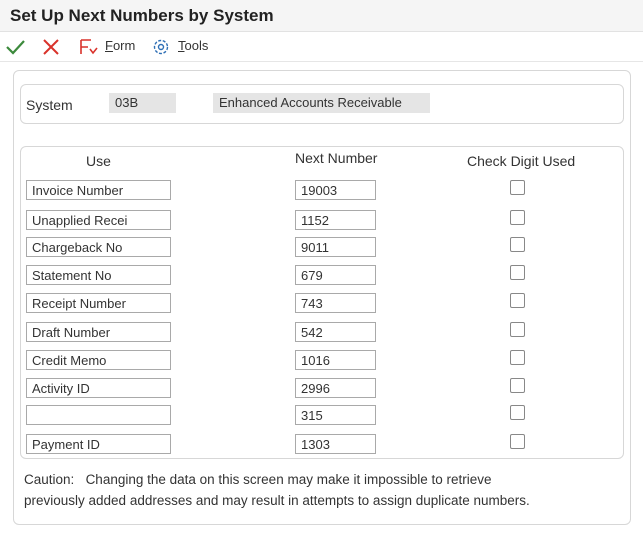  Describe the element at coordinates (335, 332) in the screenshot. I see `next-number-field: 542` at that location.